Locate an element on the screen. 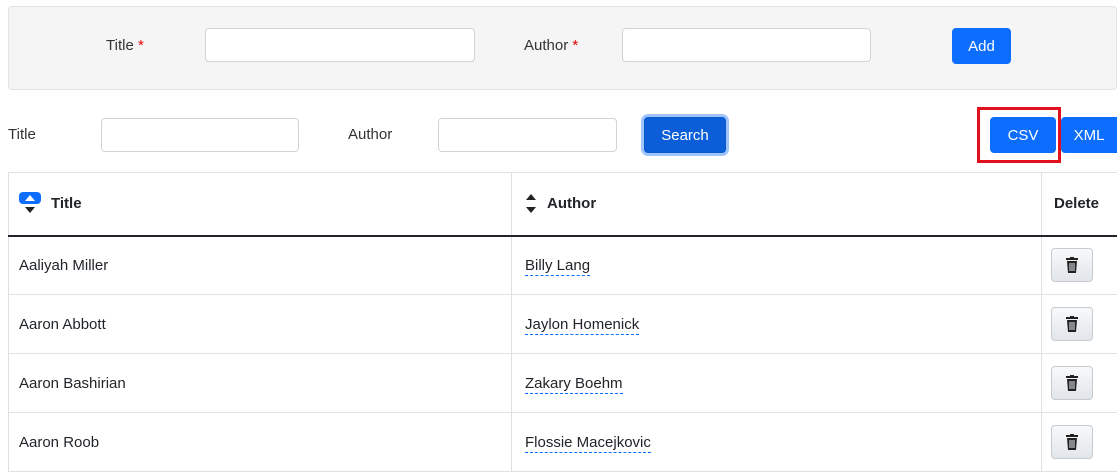 This screenshot has width=1117, height=472. add-title-input is located at coordinates (340, 45).